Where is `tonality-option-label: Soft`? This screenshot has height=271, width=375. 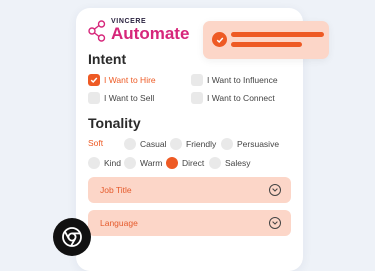
tonality-option-label: Soft is located at coordinates (96, 143).